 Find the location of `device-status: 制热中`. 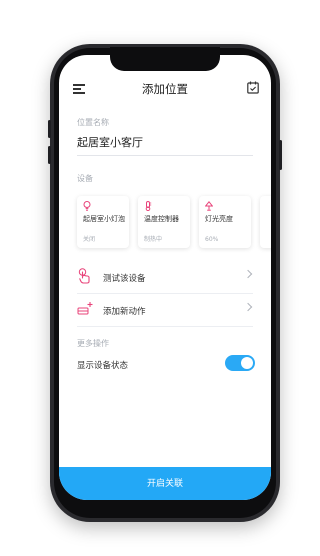

device-status: 制热中 is located at coordinates (153, 239).